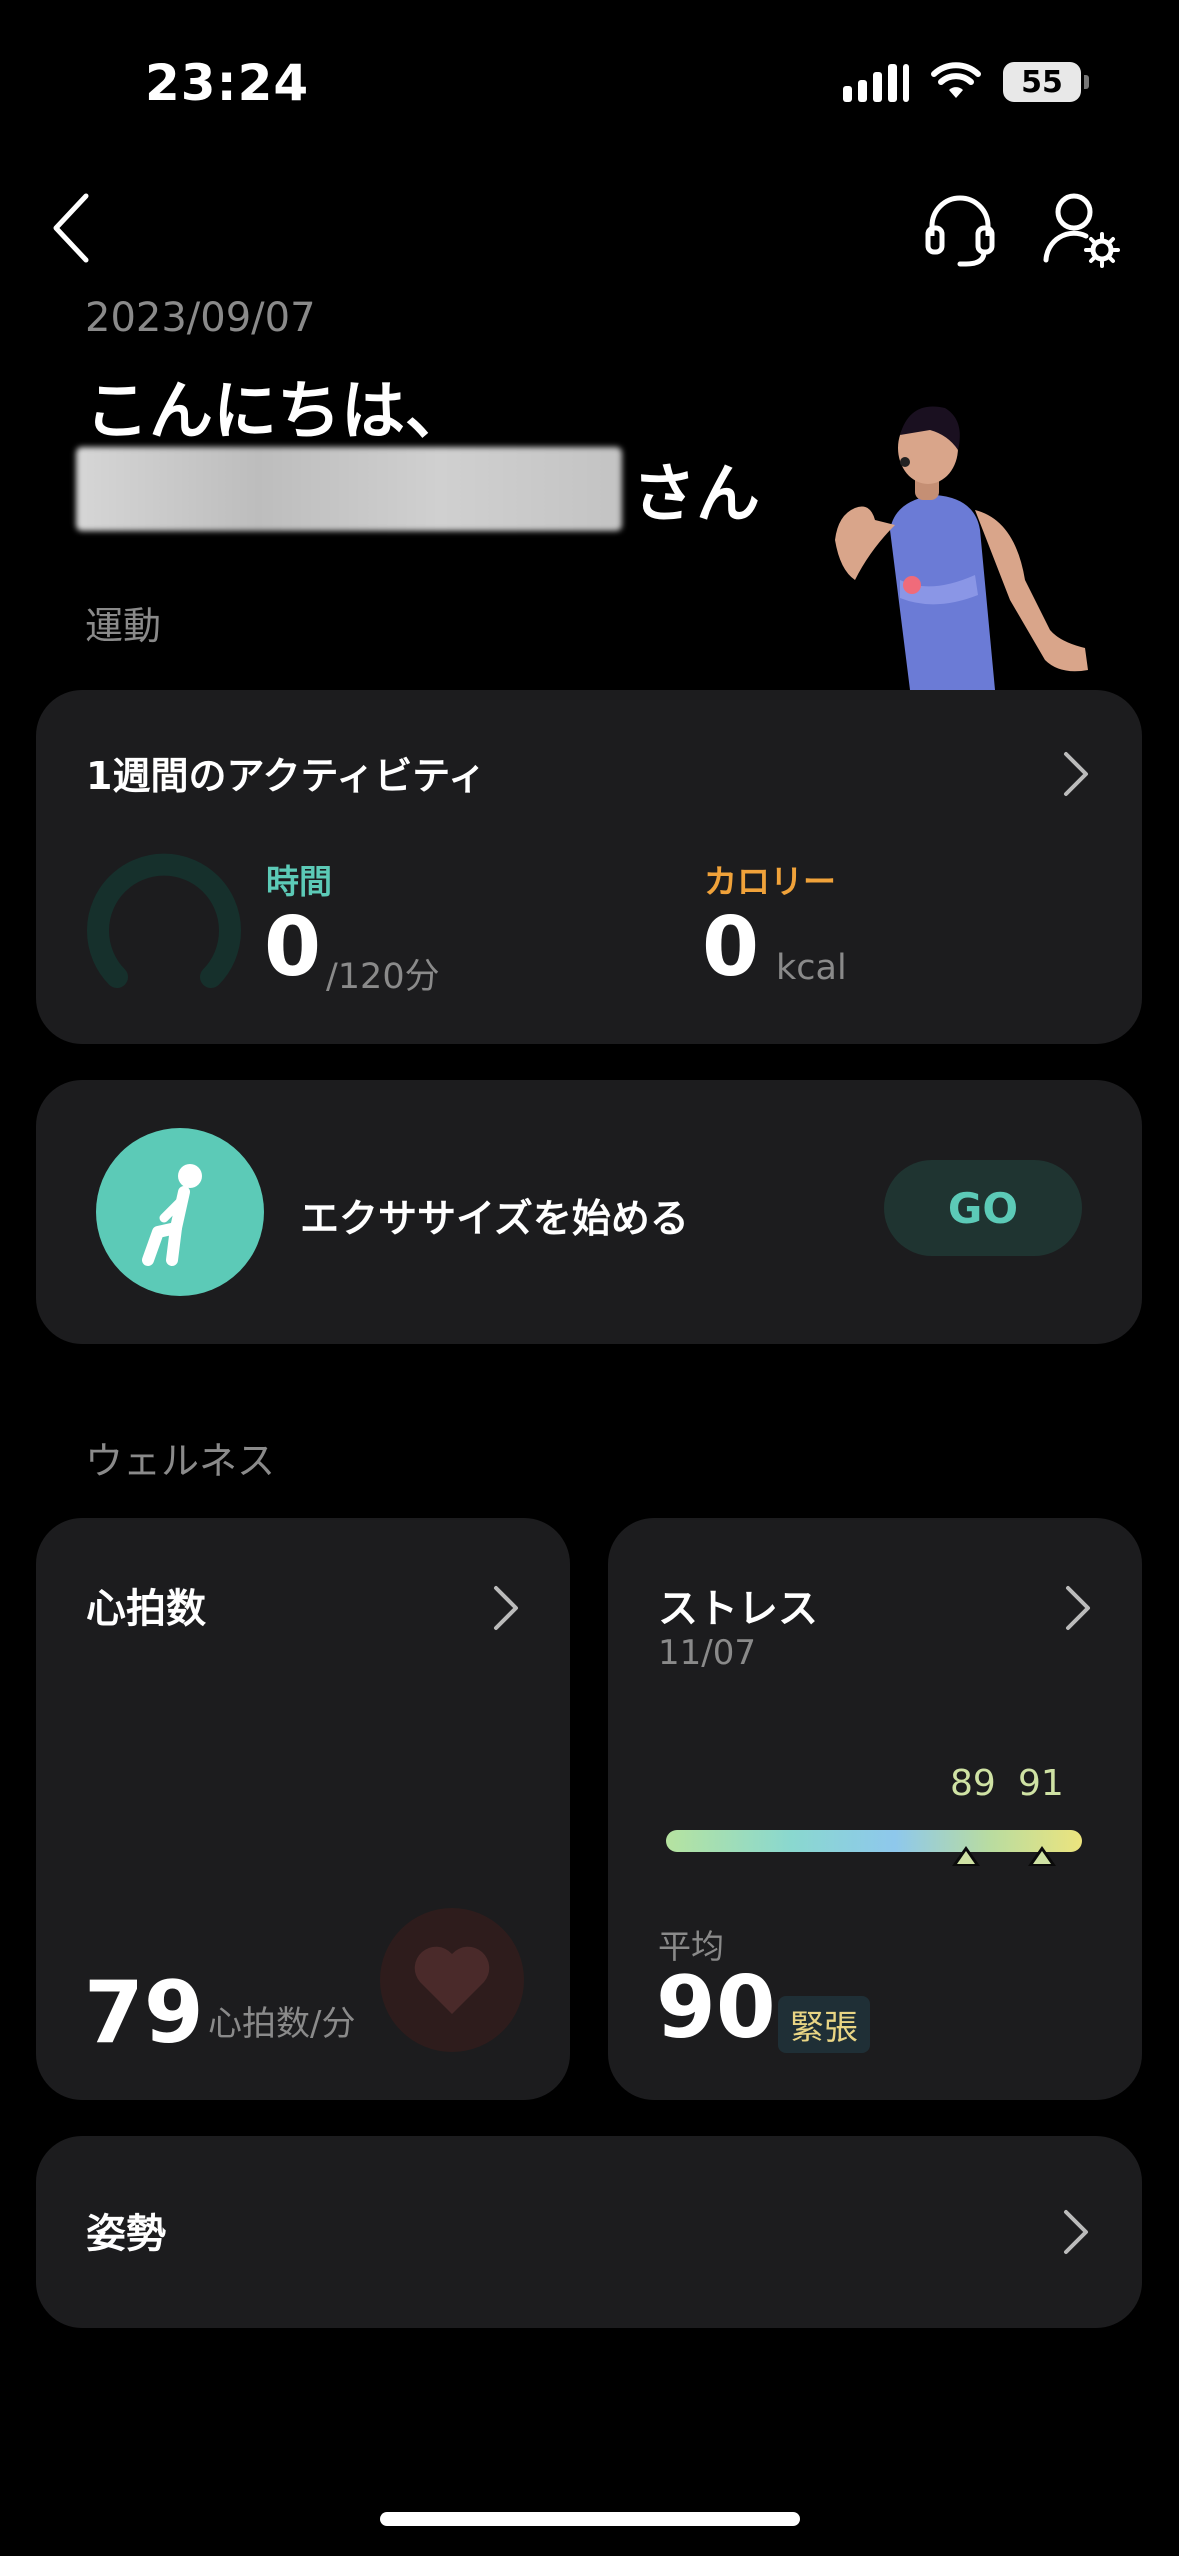  What do you see at coordinates (227, 83) in the screenshot?
I see `status-time: 23:24` at bounding box center [227, 83].